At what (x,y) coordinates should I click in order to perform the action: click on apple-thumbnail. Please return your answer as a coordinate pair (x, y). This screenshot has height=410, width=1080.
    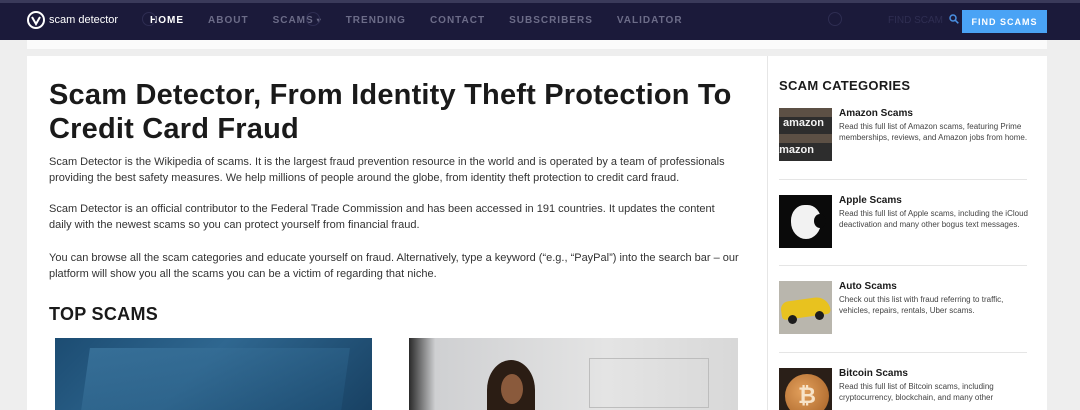
    Looking at the image, I should click on (805, 221).